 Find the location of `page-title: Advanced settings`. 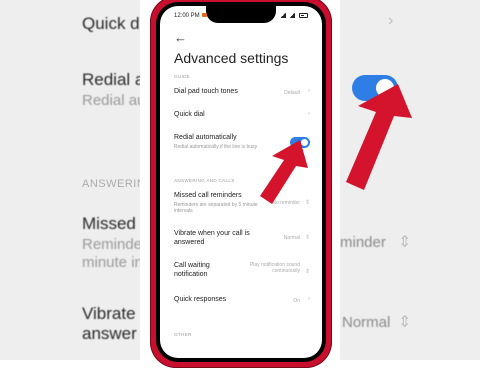

page-title: Advanced settings is located at coordinates (231, 58).